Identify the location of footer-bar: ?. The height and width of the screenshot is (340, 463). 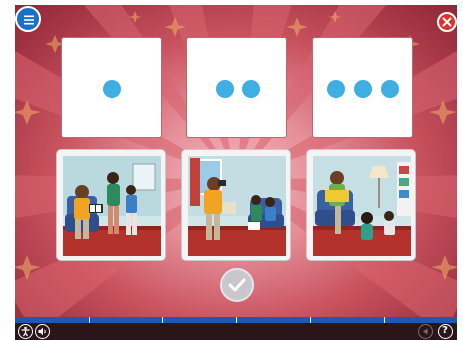
(236, 331).